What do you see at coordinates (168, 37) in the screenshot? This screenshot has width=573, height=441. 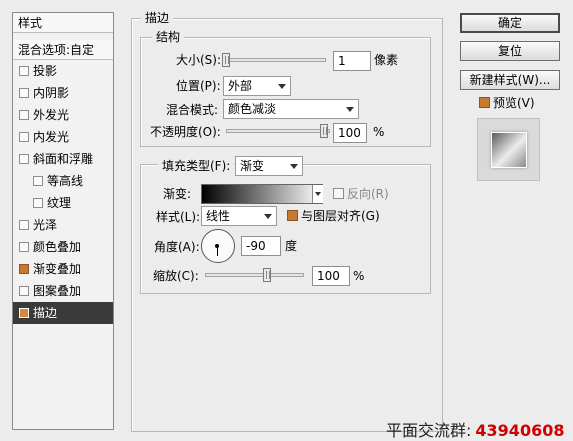 I see `structure-title: 结构` at bounding box center [168, 37].